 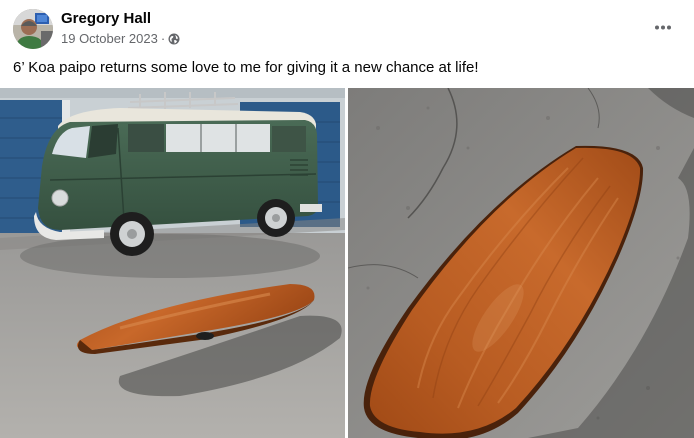 What do you see at coordinates (109, 38) in the screenshot?
I see `post-date: 19 October 2023` at bounding box center [109, 38].